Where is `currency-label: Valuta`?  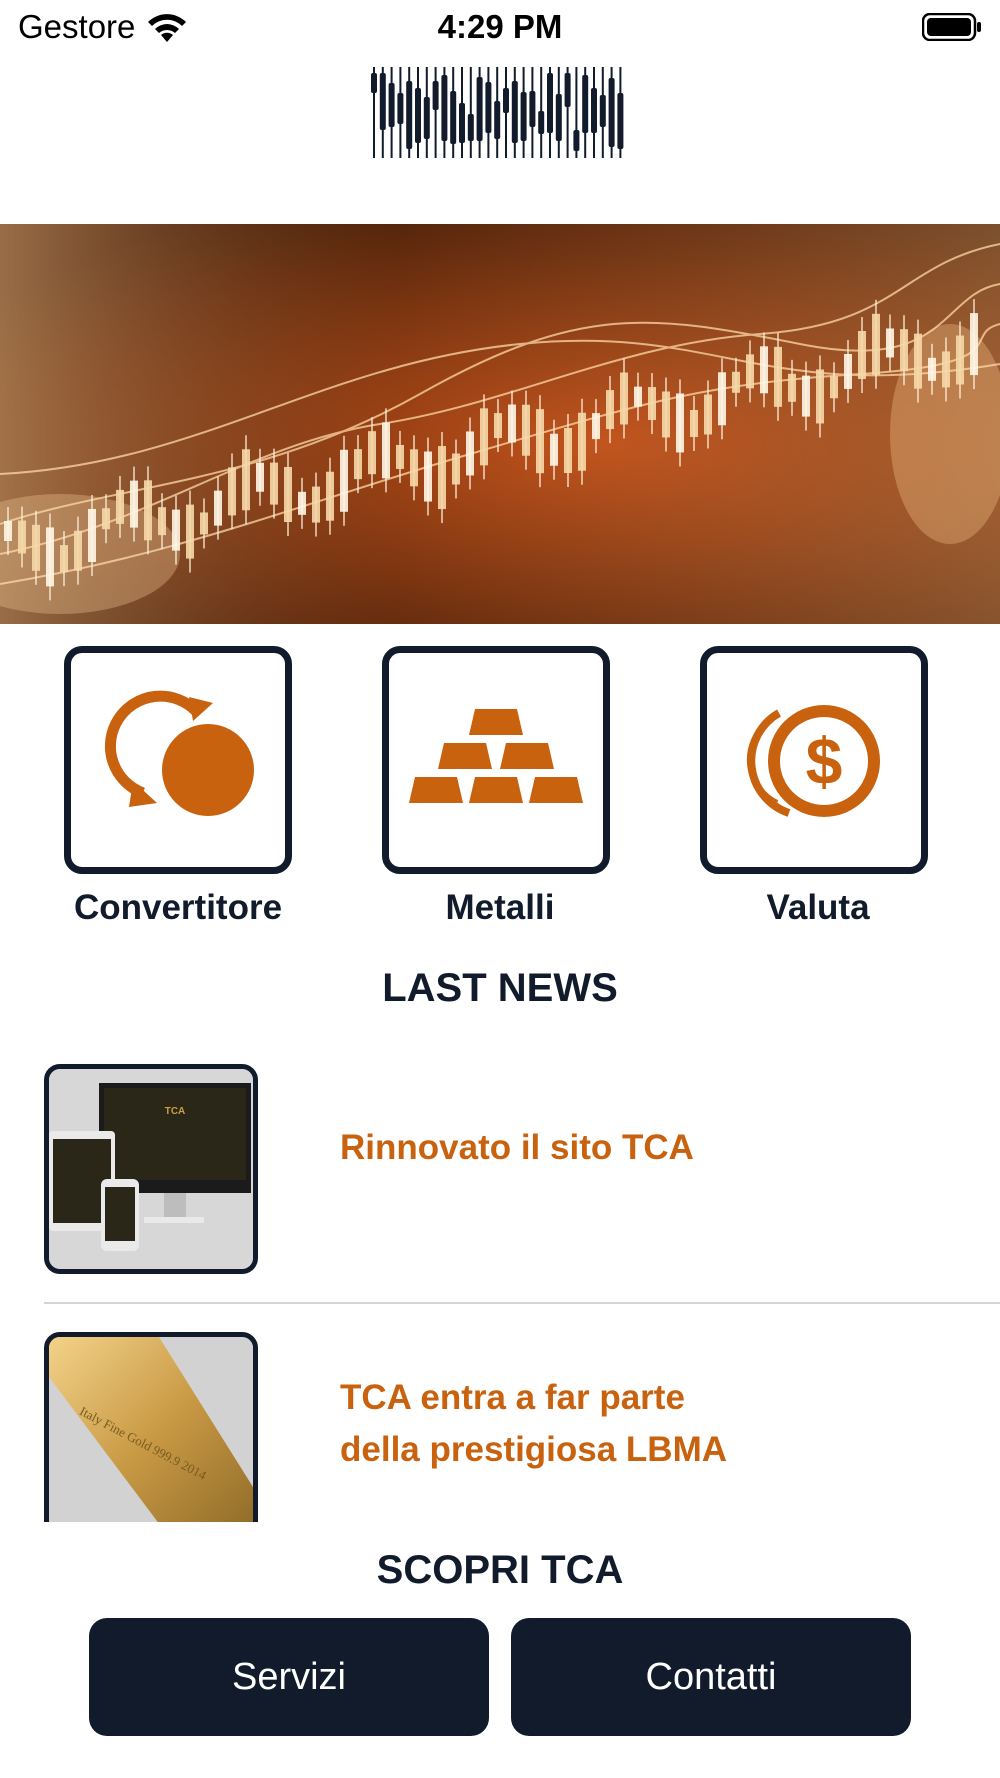
currency-label: Valuta is located at coordinates (818, 907).